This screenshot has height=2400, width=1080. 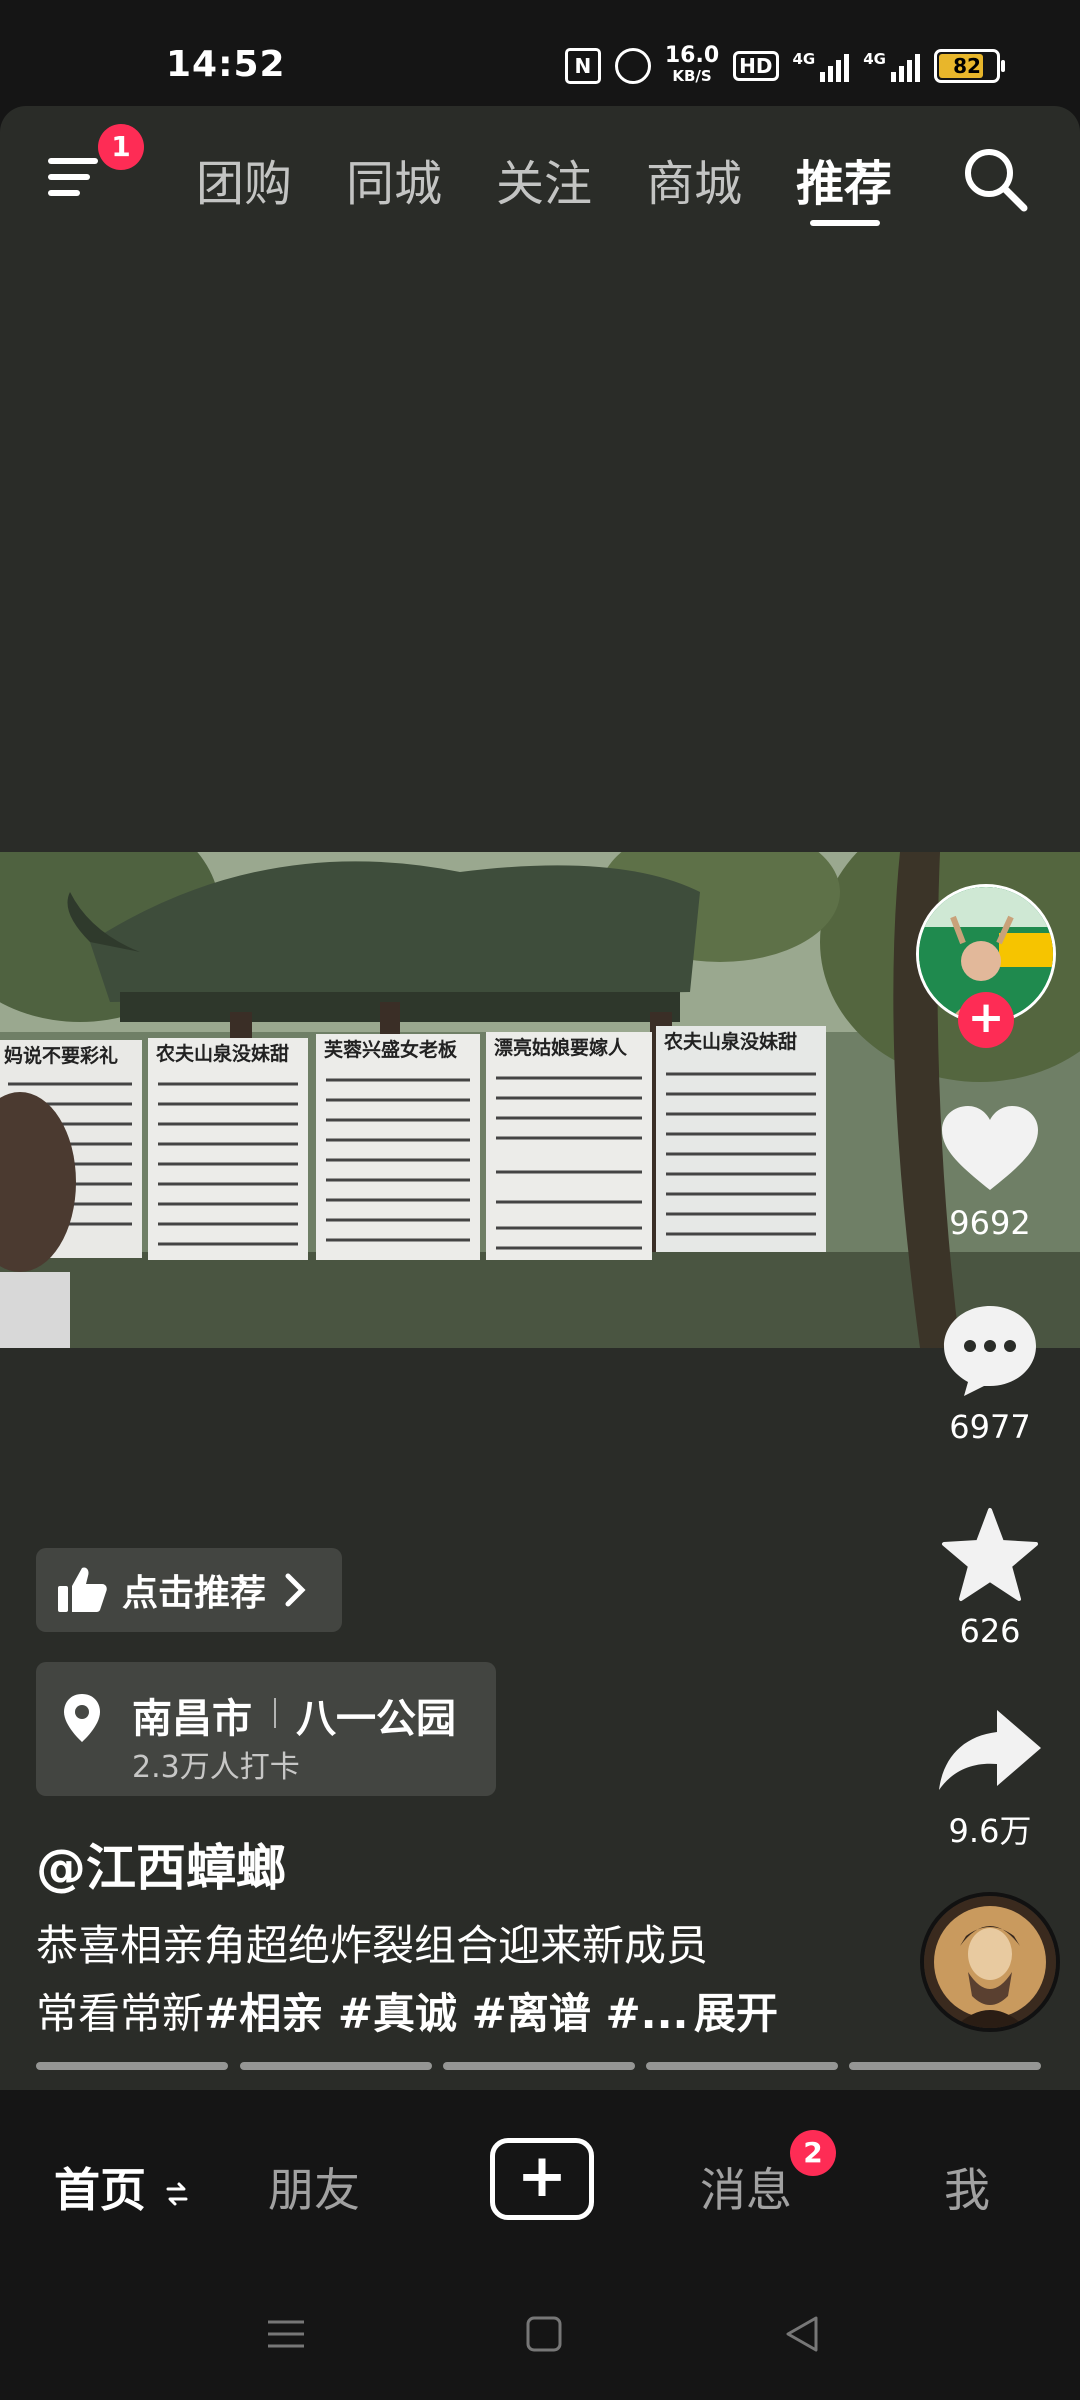 What do you see at coordinates (121, 147) in the screenshot?
I see `menu-badge: 1` at bounding box center [121, 147].